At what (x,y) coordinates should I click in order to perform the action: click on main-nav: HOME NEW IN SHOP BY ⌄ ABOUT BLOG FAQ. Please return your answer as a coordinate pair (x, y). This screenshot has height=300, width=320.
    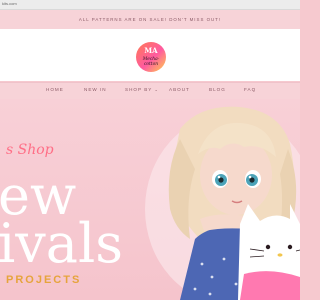
    Looking at the image, I should click on (150, 90).